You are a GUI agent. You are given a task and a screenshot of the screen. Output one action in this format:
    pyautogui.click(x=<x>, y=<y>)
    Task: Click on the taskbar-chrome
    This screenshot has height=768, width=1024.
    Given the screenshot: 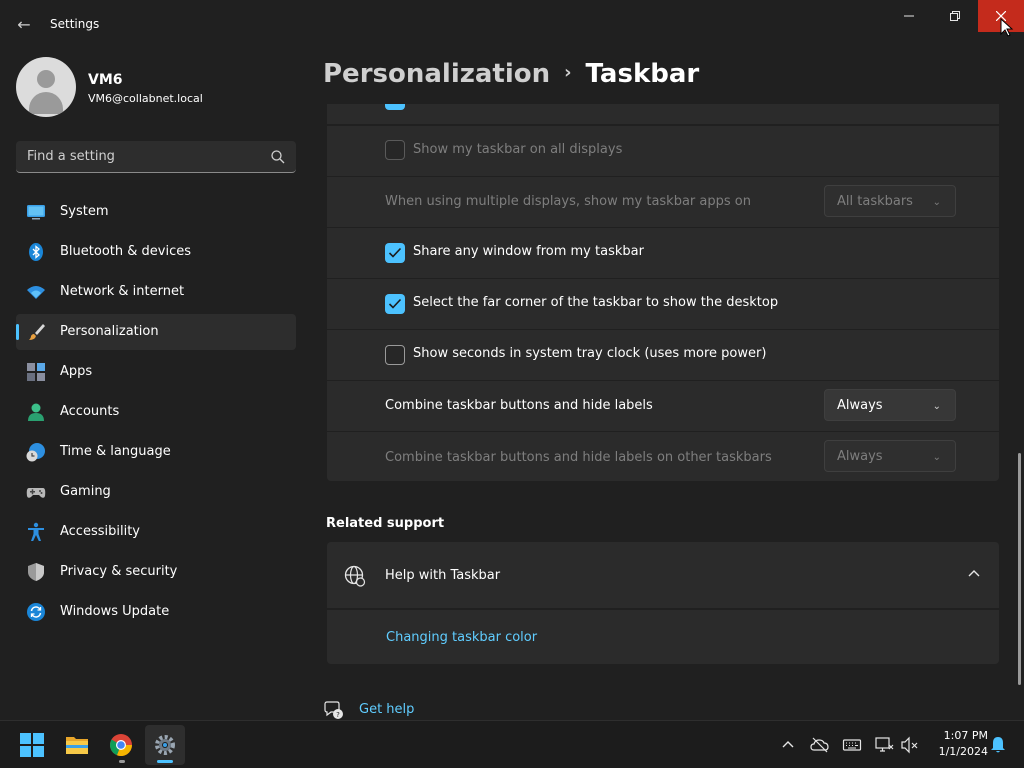 What is the action you would take?
    pyautogui.click(x=121, y=745)
    